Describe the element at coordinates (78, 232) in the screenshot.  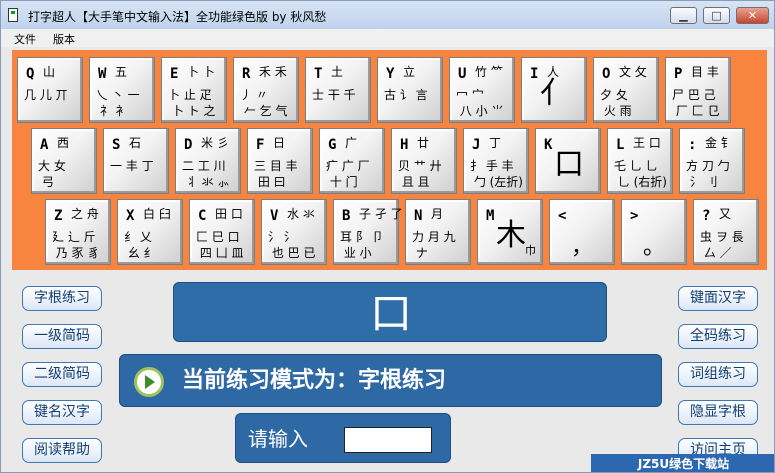
I see `key-row3-0: Z 之 舟廴 辶 斤 乃 豕 豸` at that location.